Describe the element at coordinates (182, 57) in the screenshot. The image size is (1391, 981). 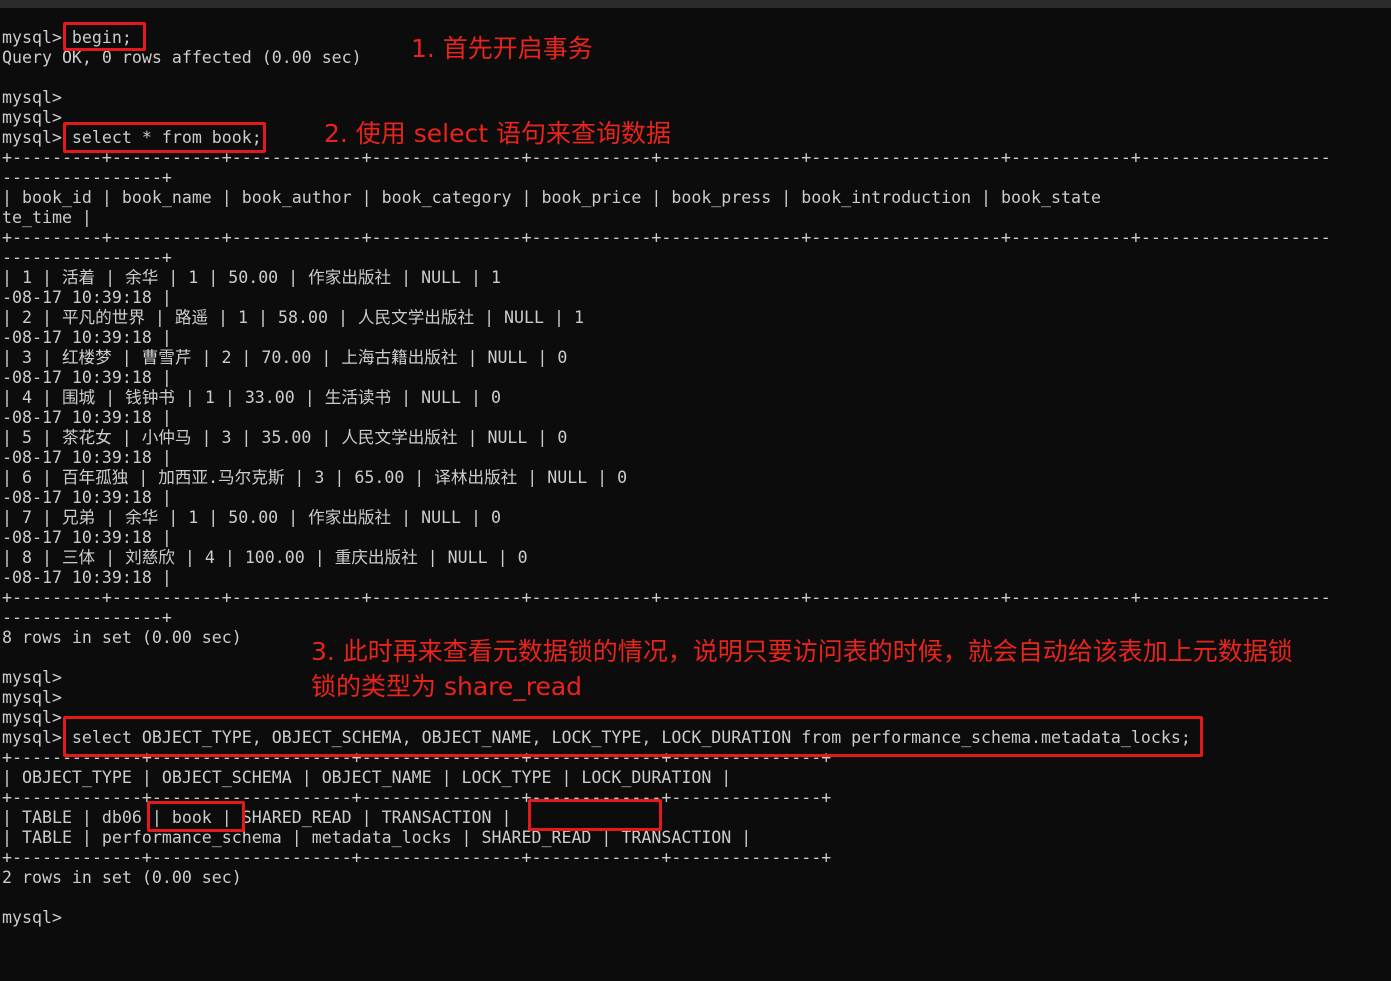
I see `terminal-line: Query OK, 0 rows affected (0.00 sec)` at that location.